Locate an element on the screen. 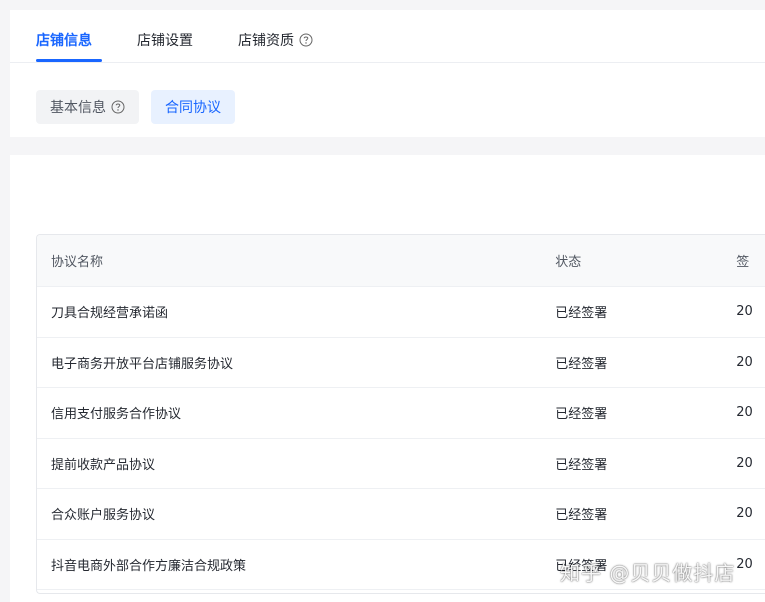 The height and width of the screenshot is (602, 765). subtab-contract-agreement: 合同协议 is located at coordinates (193, 107).